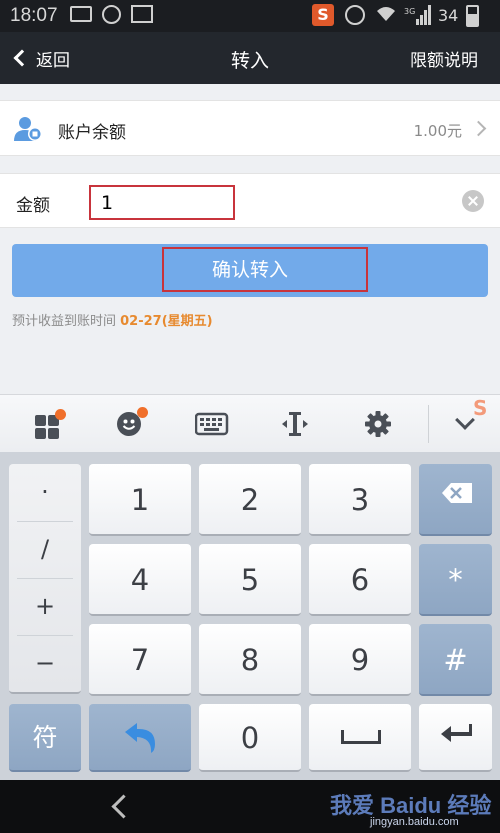 Image resolution: width=500 pixels, height=833 pixels. I want to click on title-bar: 返回 转入 限额说明, so click(250, 58).